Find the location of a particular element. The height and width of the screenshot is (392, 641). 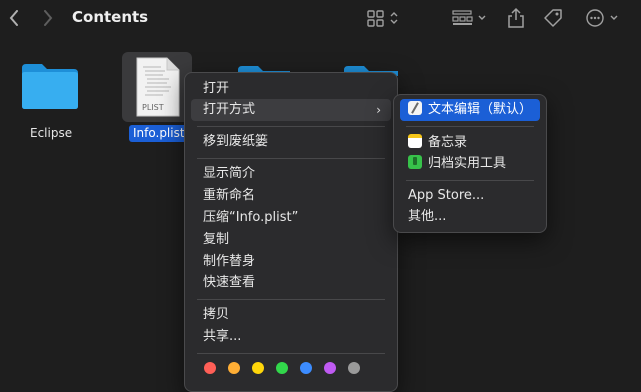

chevron-left-icon is located at coordinates (13, 18).